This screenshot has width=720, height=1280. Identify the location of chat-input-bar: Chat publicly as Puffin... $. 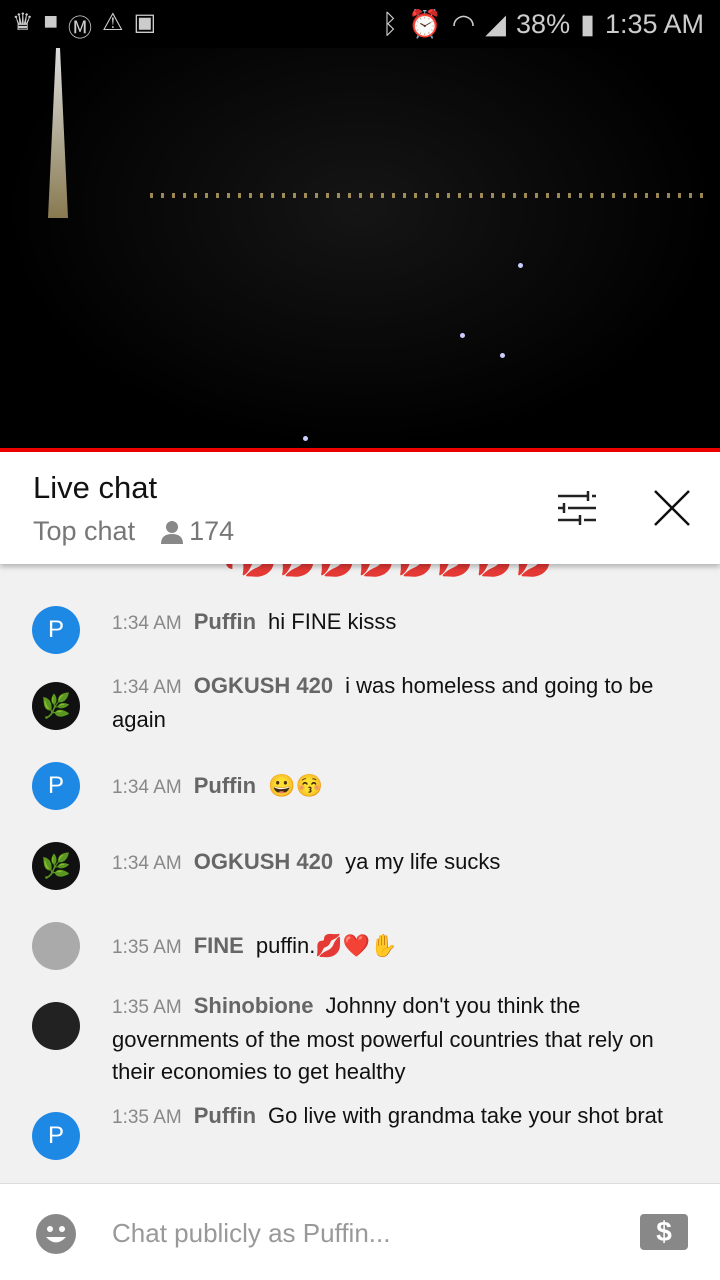
(360, 1231).